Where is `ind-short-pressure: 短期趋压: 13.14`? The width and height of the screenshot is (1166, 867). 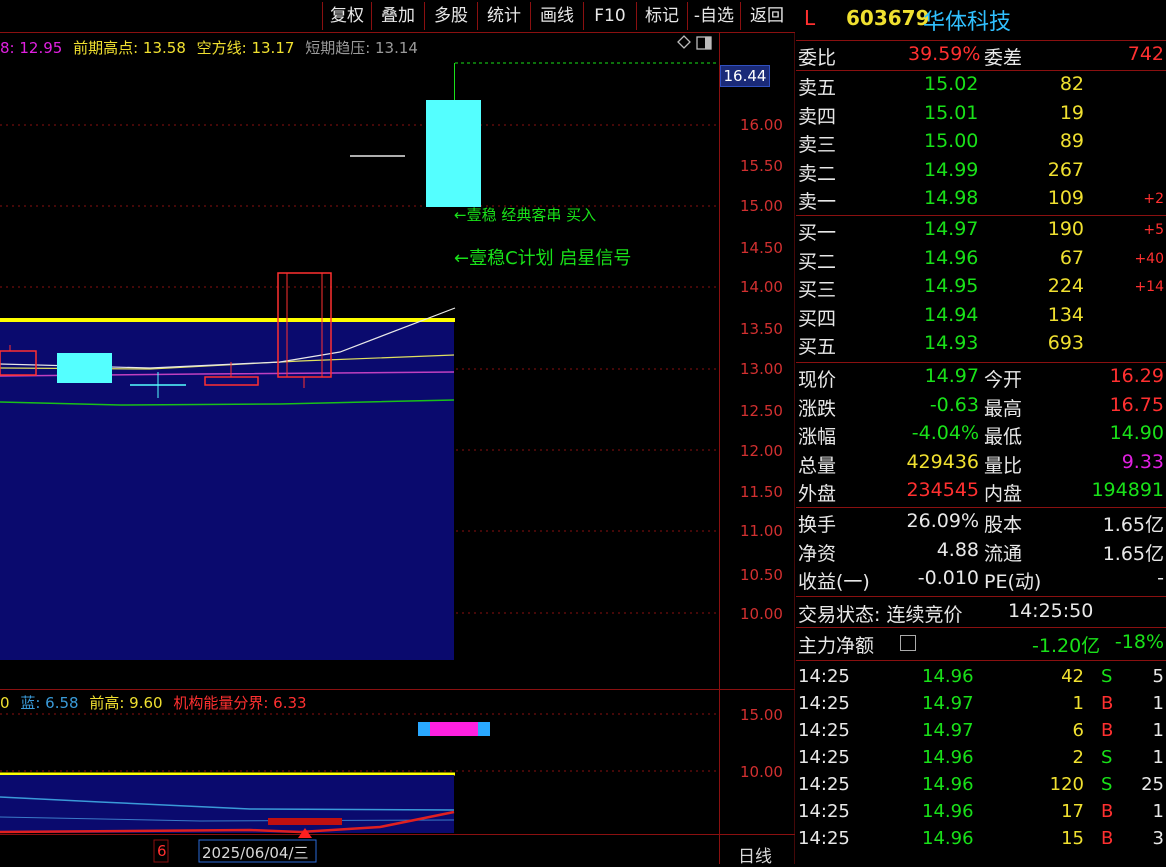
ind-short-pressure: 短期趋压: 13.14 is located at coordinates (361, 48).